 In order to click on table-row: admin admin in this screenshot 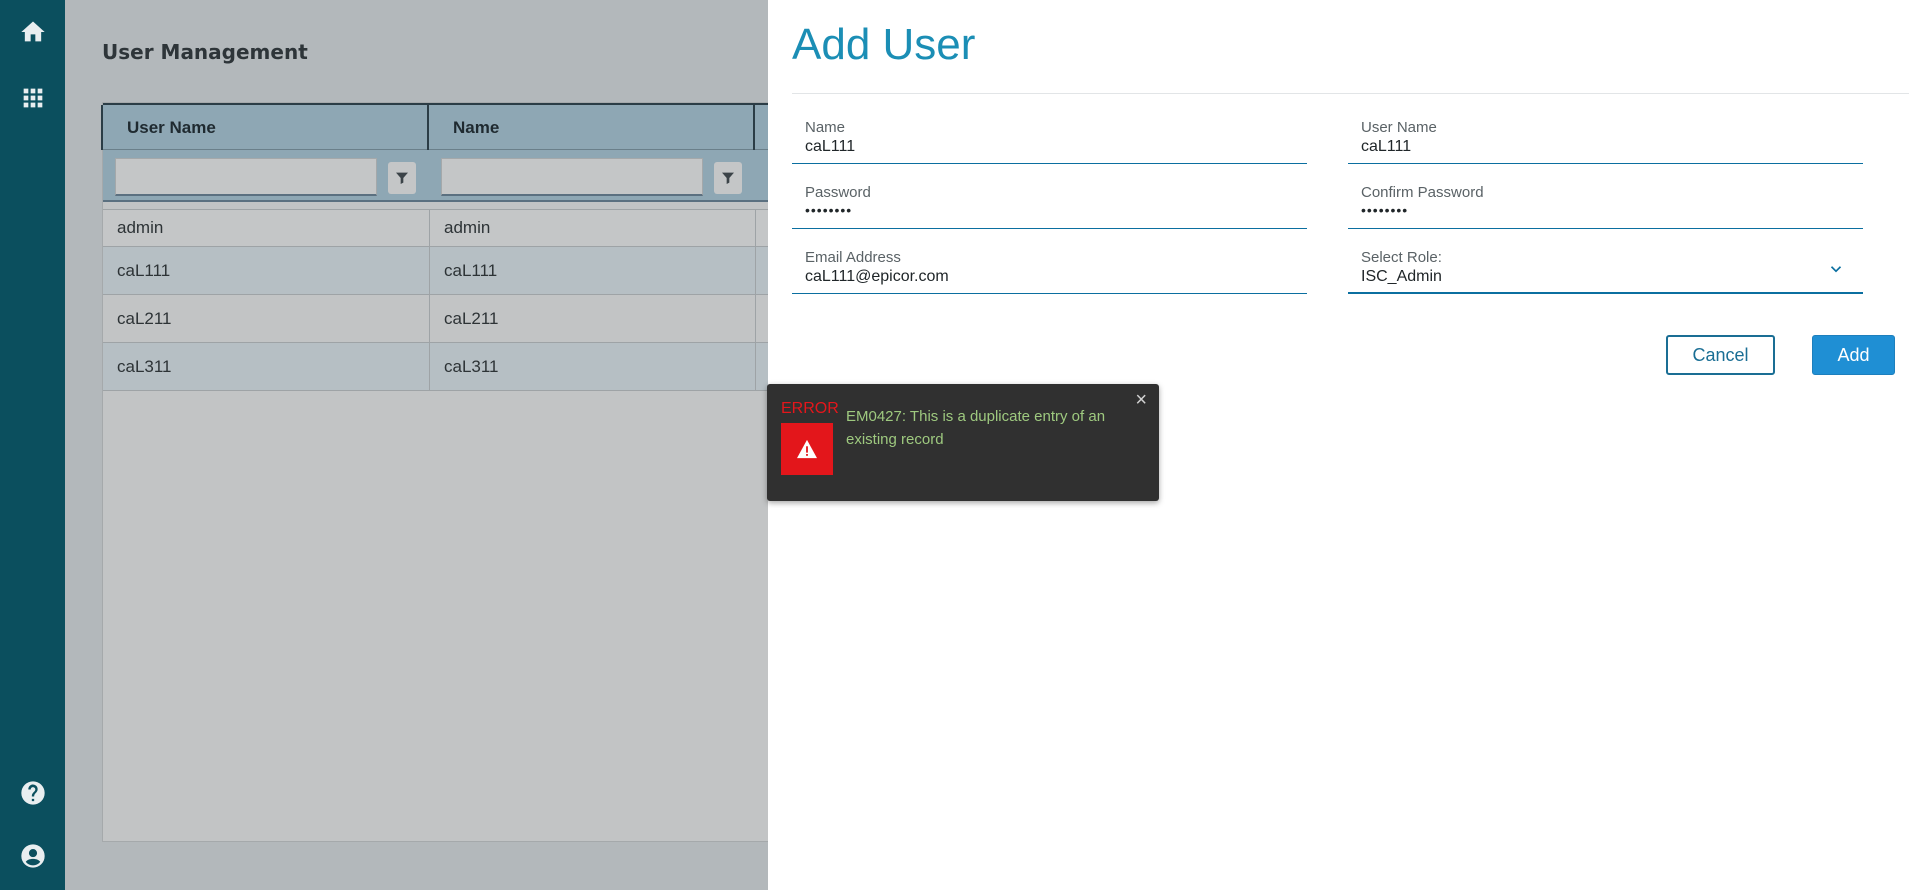, I will do `click(452, 228)`.